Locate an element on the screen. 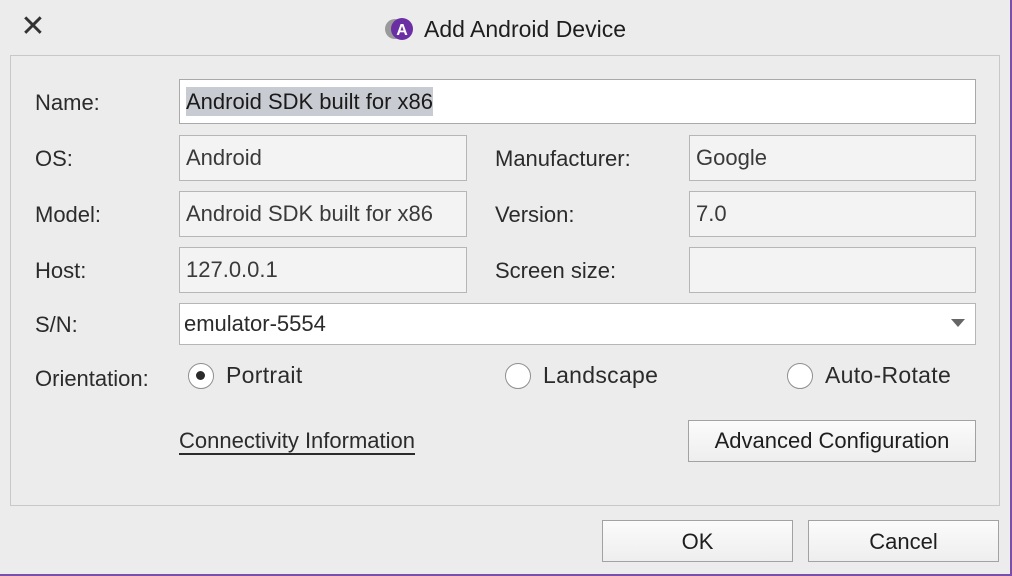 This screenshot has width=1012, height=576. screen-size-label: Screen size: is located at coordinates (556, 270).